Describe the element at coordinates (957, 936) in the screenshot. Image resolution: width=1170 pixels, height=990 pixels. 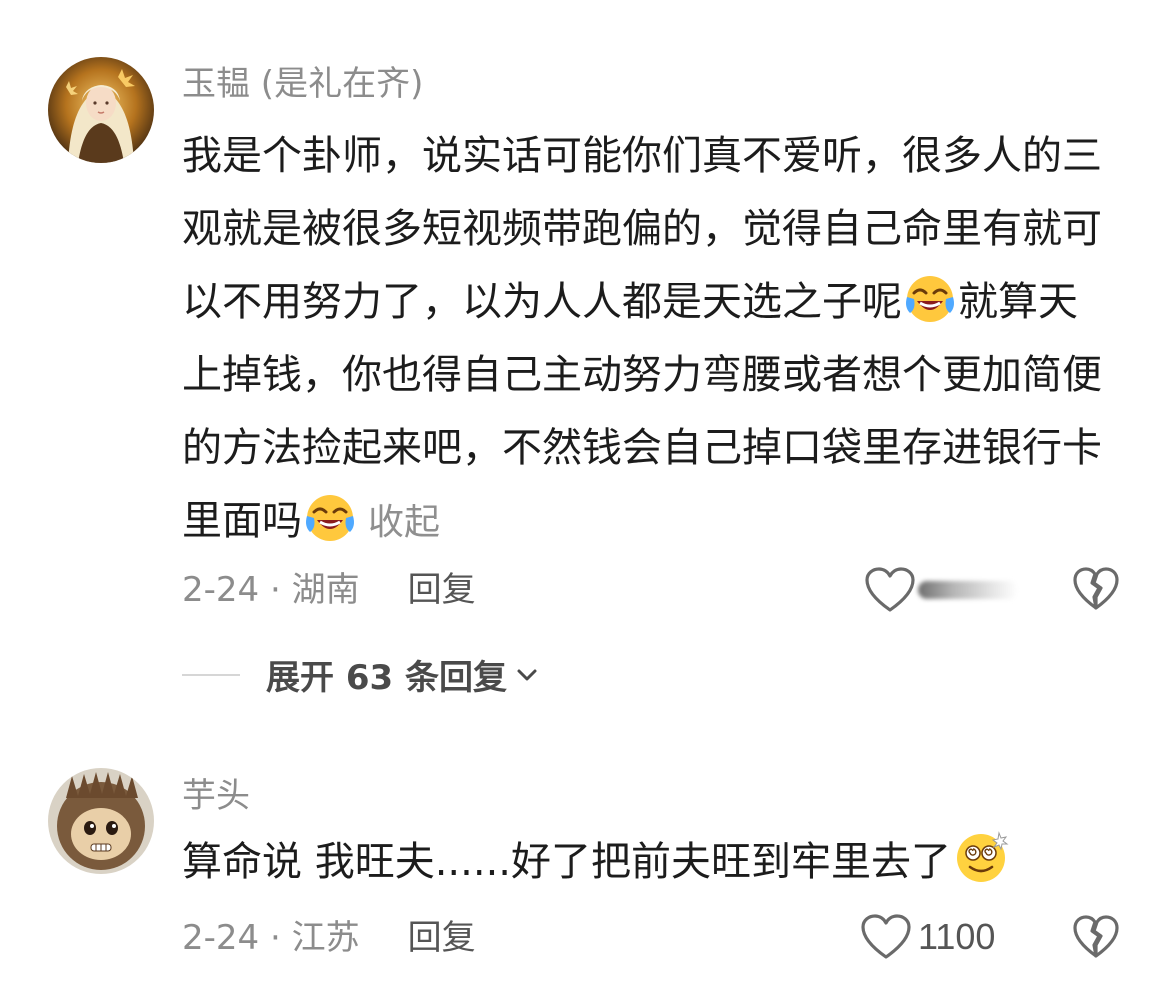
I see `like-count: 1100` at that location.